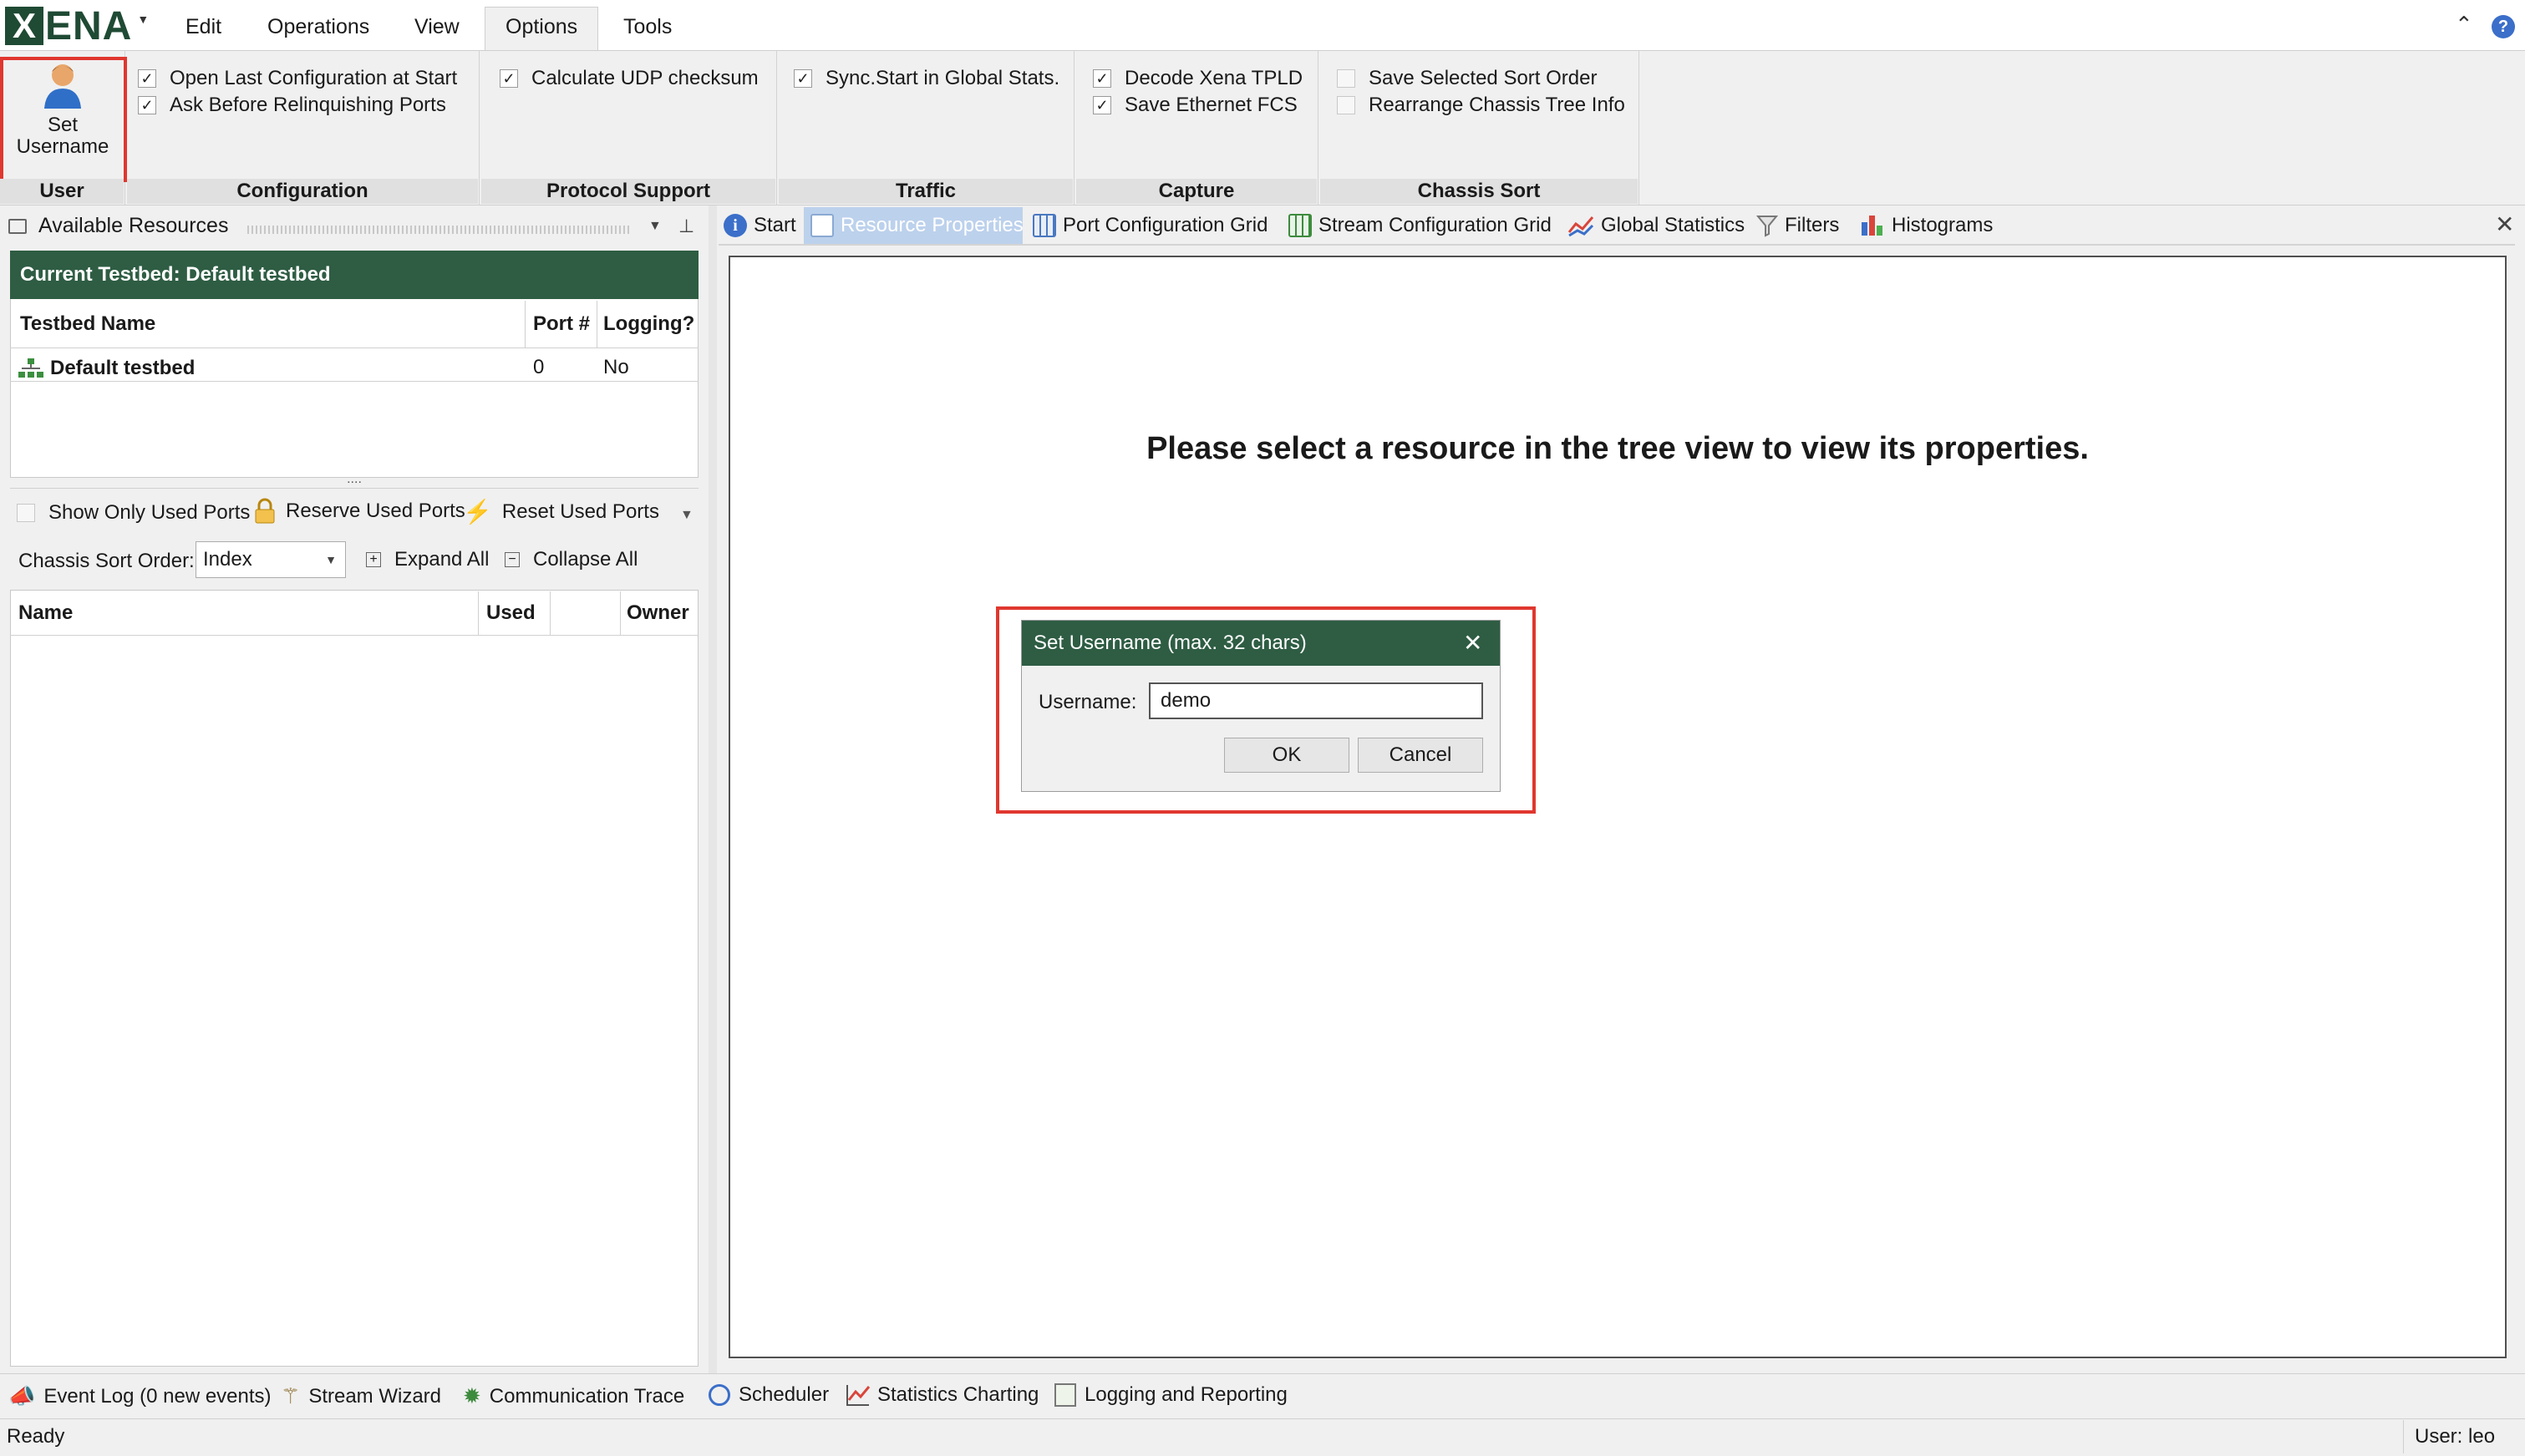  I want to click on col-used: Used, so click(511, 613).